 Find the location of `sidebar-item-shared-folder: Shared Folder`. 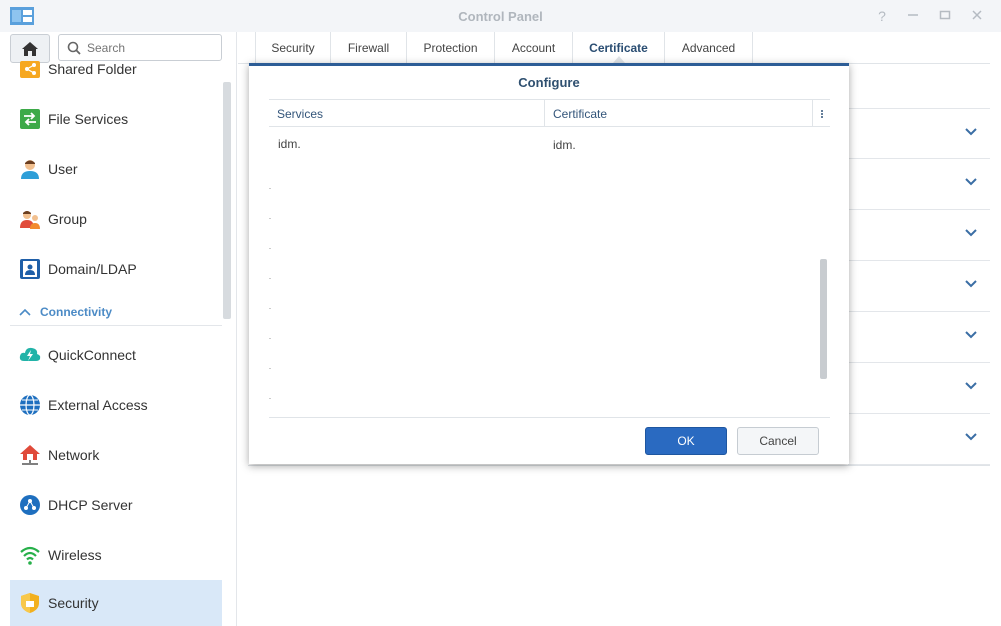

sidebar-item-shared-folder: Shared Folder is located at coordinates (116, 69).